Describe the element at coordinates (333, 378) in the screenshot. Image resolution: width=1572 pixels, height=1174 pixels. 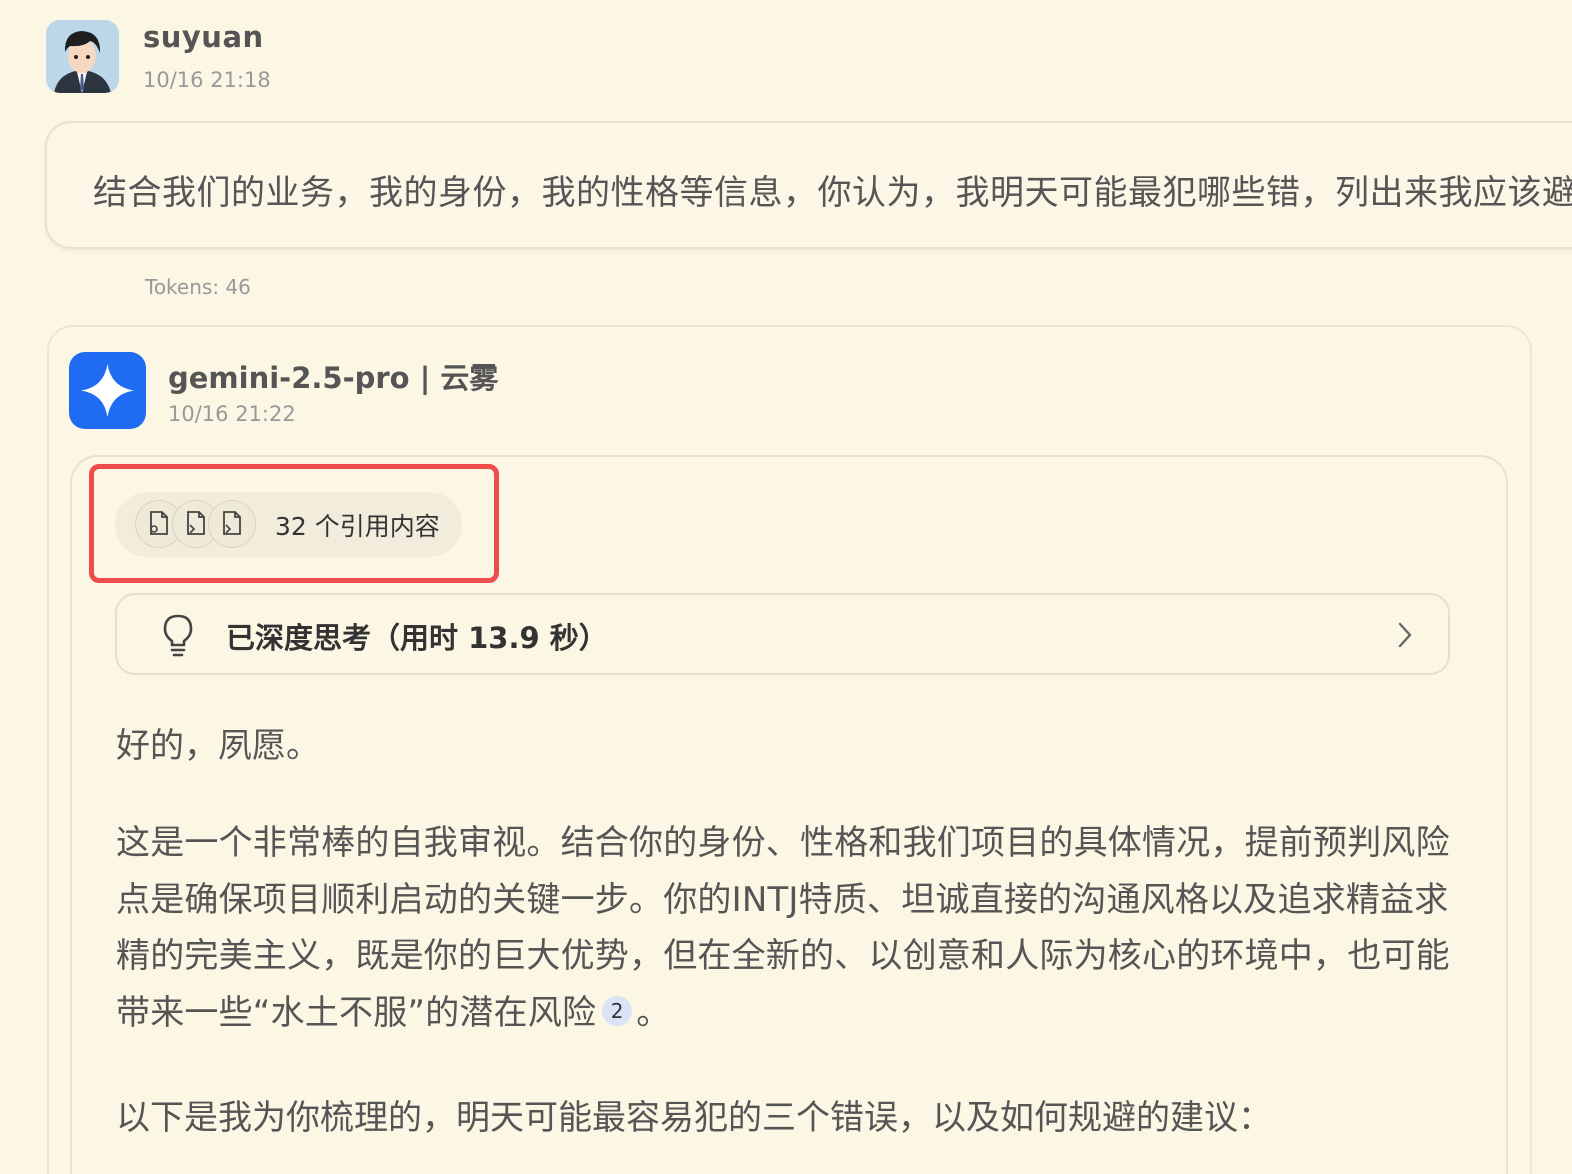
I see `model-name: gemini-2.5-pro | 云雾` at that location.